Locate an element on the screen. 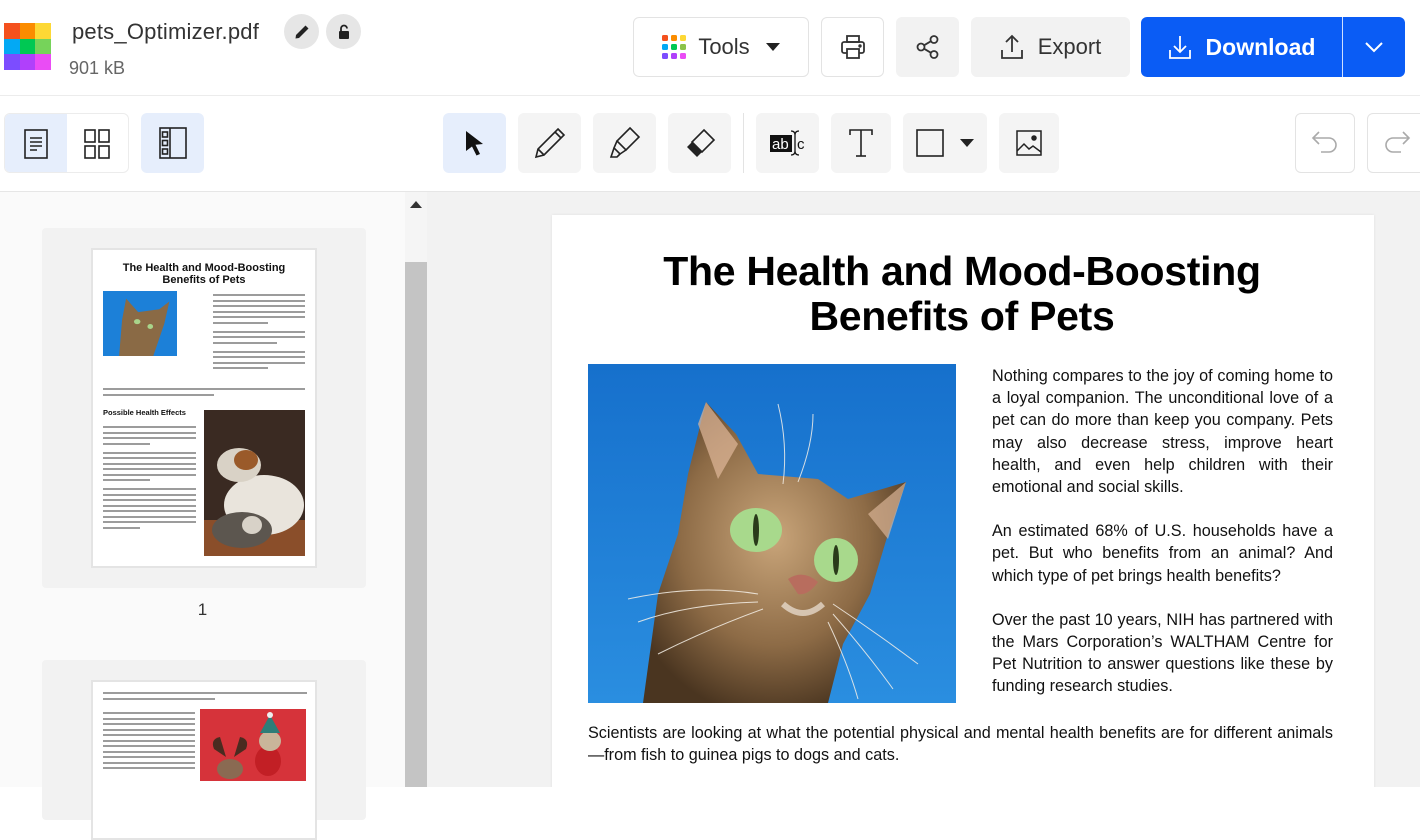 The image size is (1420, 840). thumbnail-page-preview is located at coordinates (204, 760).